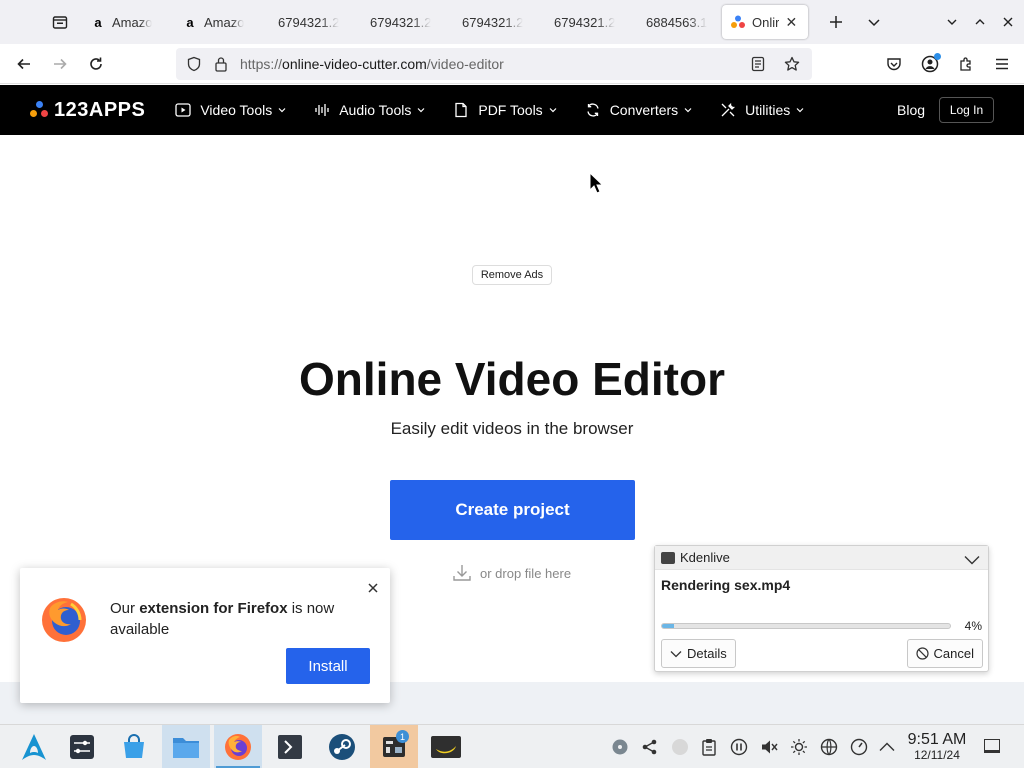 Image resolution: width=1024 pixels, height=768 pixels. I want to click on list-all-tabs-button, so click(874, 22).